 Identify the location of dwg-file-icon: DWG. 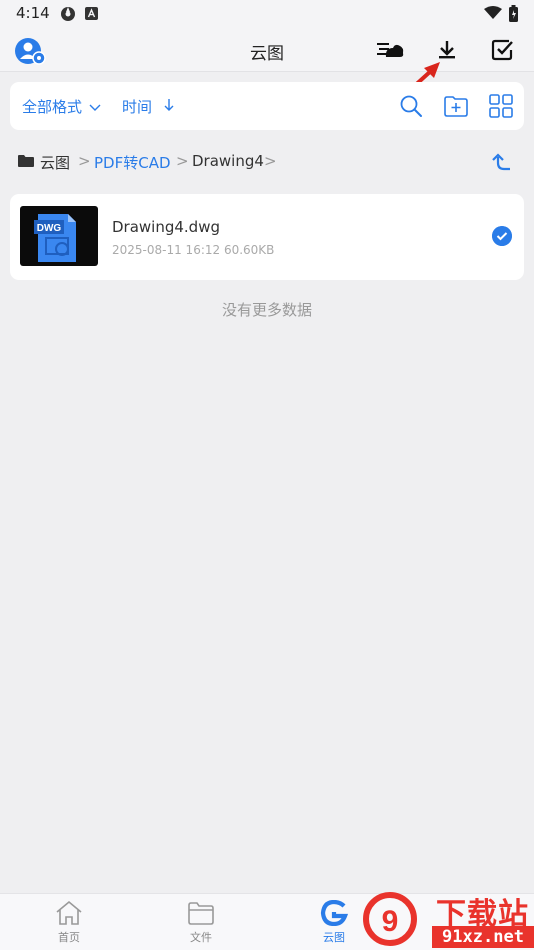
(55, 238).